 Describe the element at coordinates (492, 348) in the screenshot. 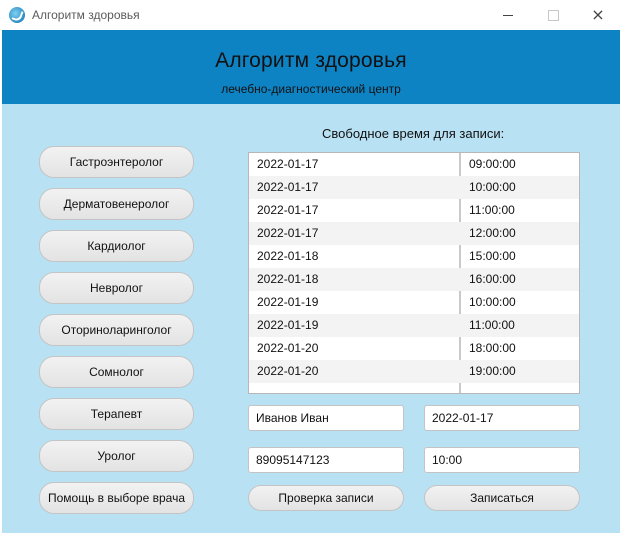

I see `slot-time: 18:00:00` at that location.